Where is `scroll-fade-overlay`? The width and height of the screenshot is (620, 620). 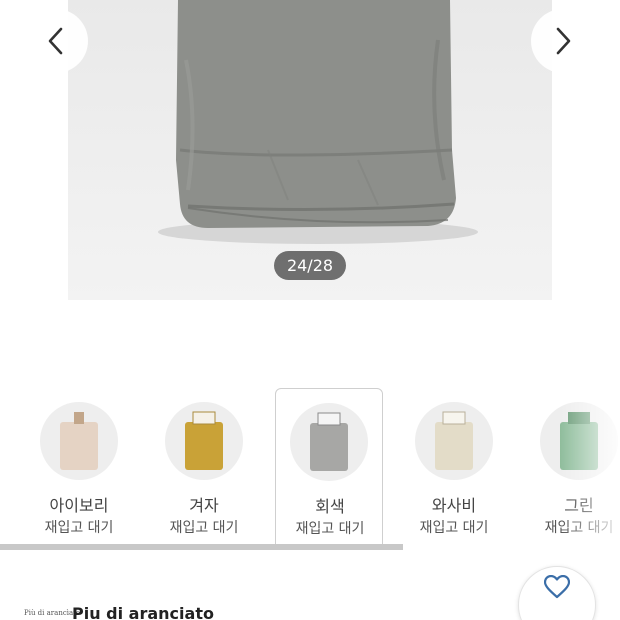 scroll-fade-overlay is located at coordinates (590, 469).